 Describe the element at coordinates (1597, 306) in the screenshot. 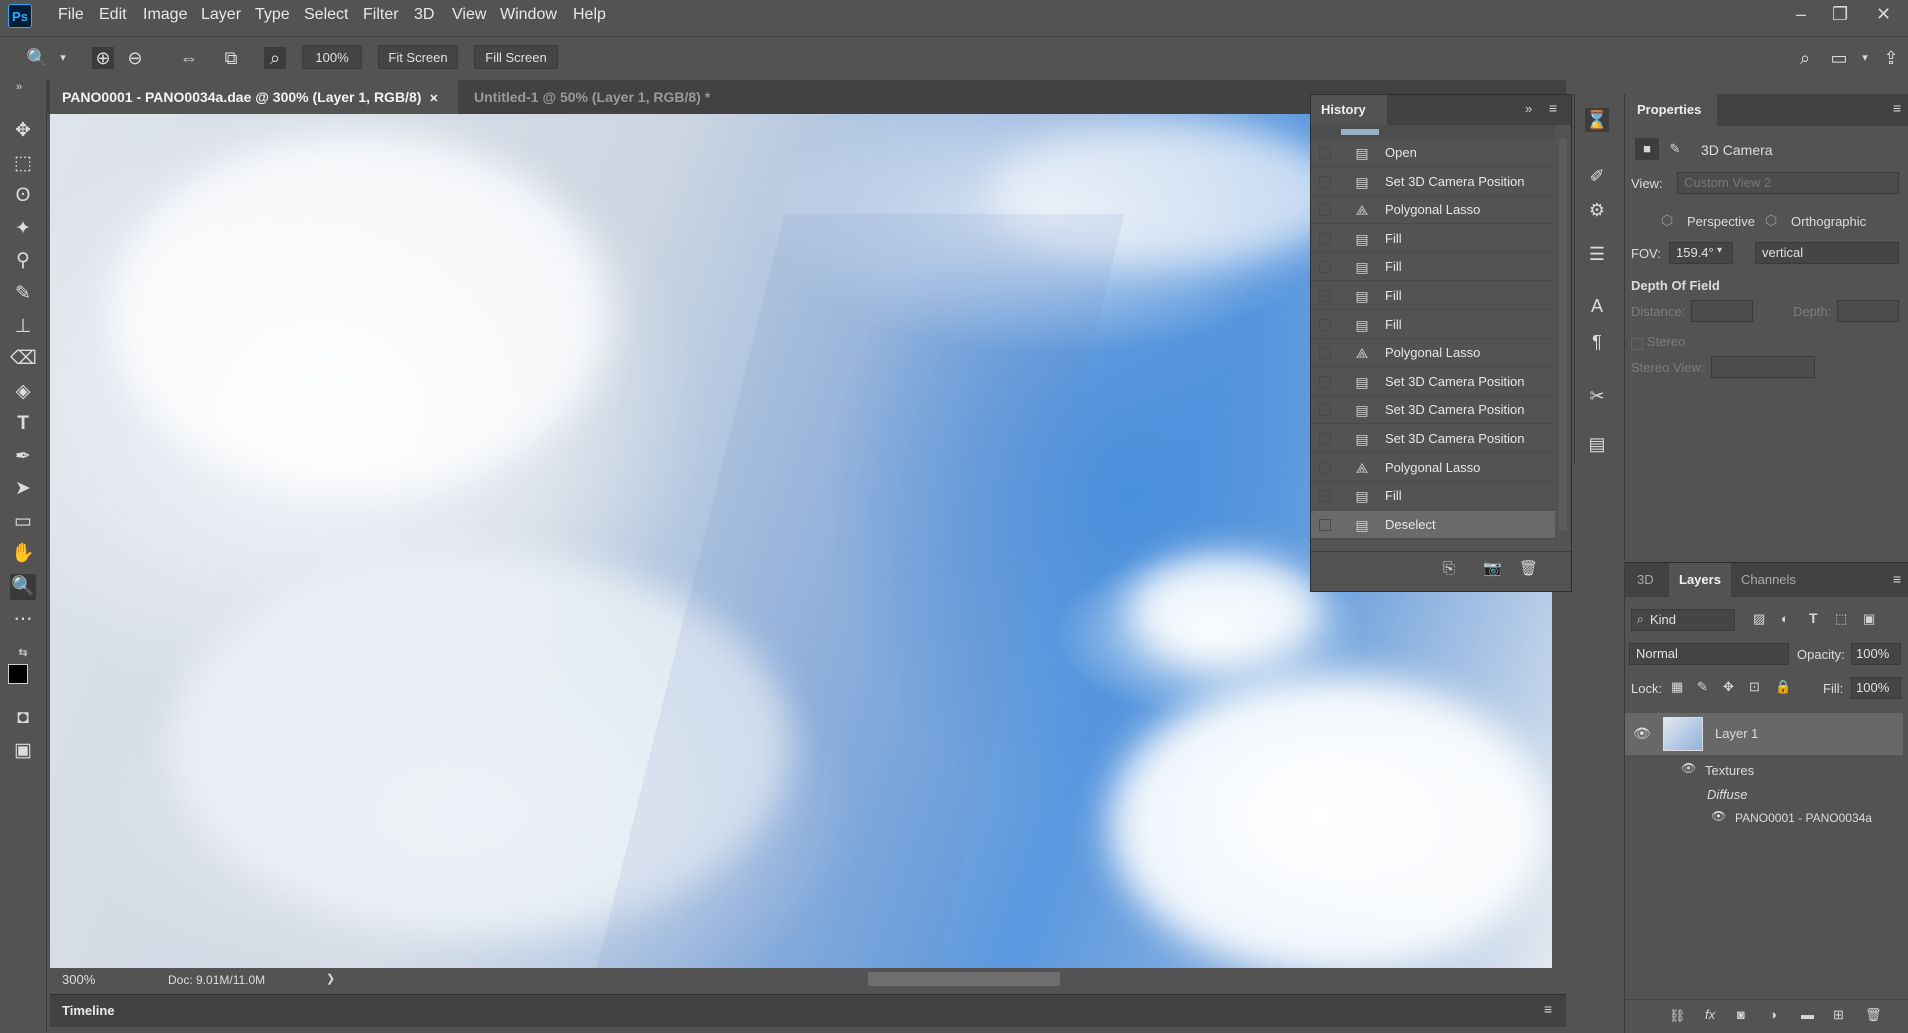

I see `character-icon: A` at that location.